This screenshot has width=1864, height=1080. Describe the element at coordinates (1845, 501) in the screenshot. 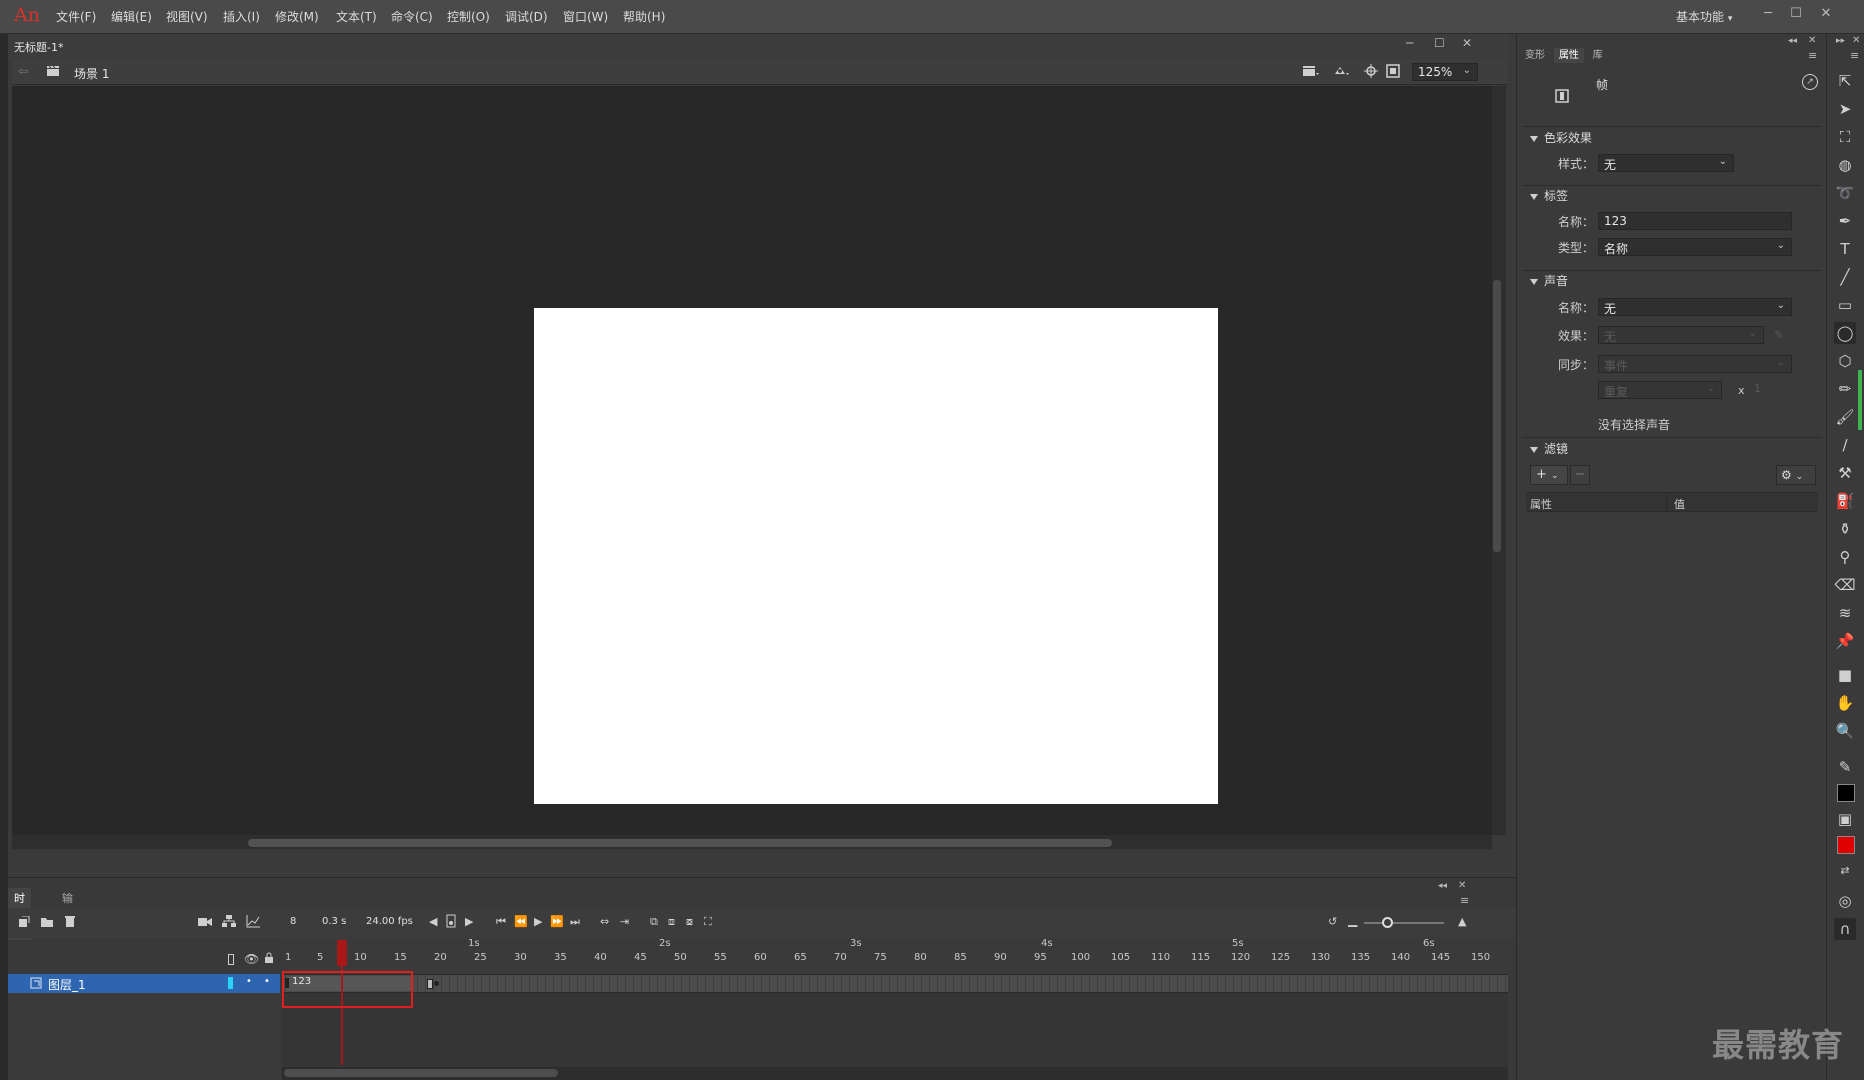

I see `paint-bucket-tool-icon: ⛽` at that location.